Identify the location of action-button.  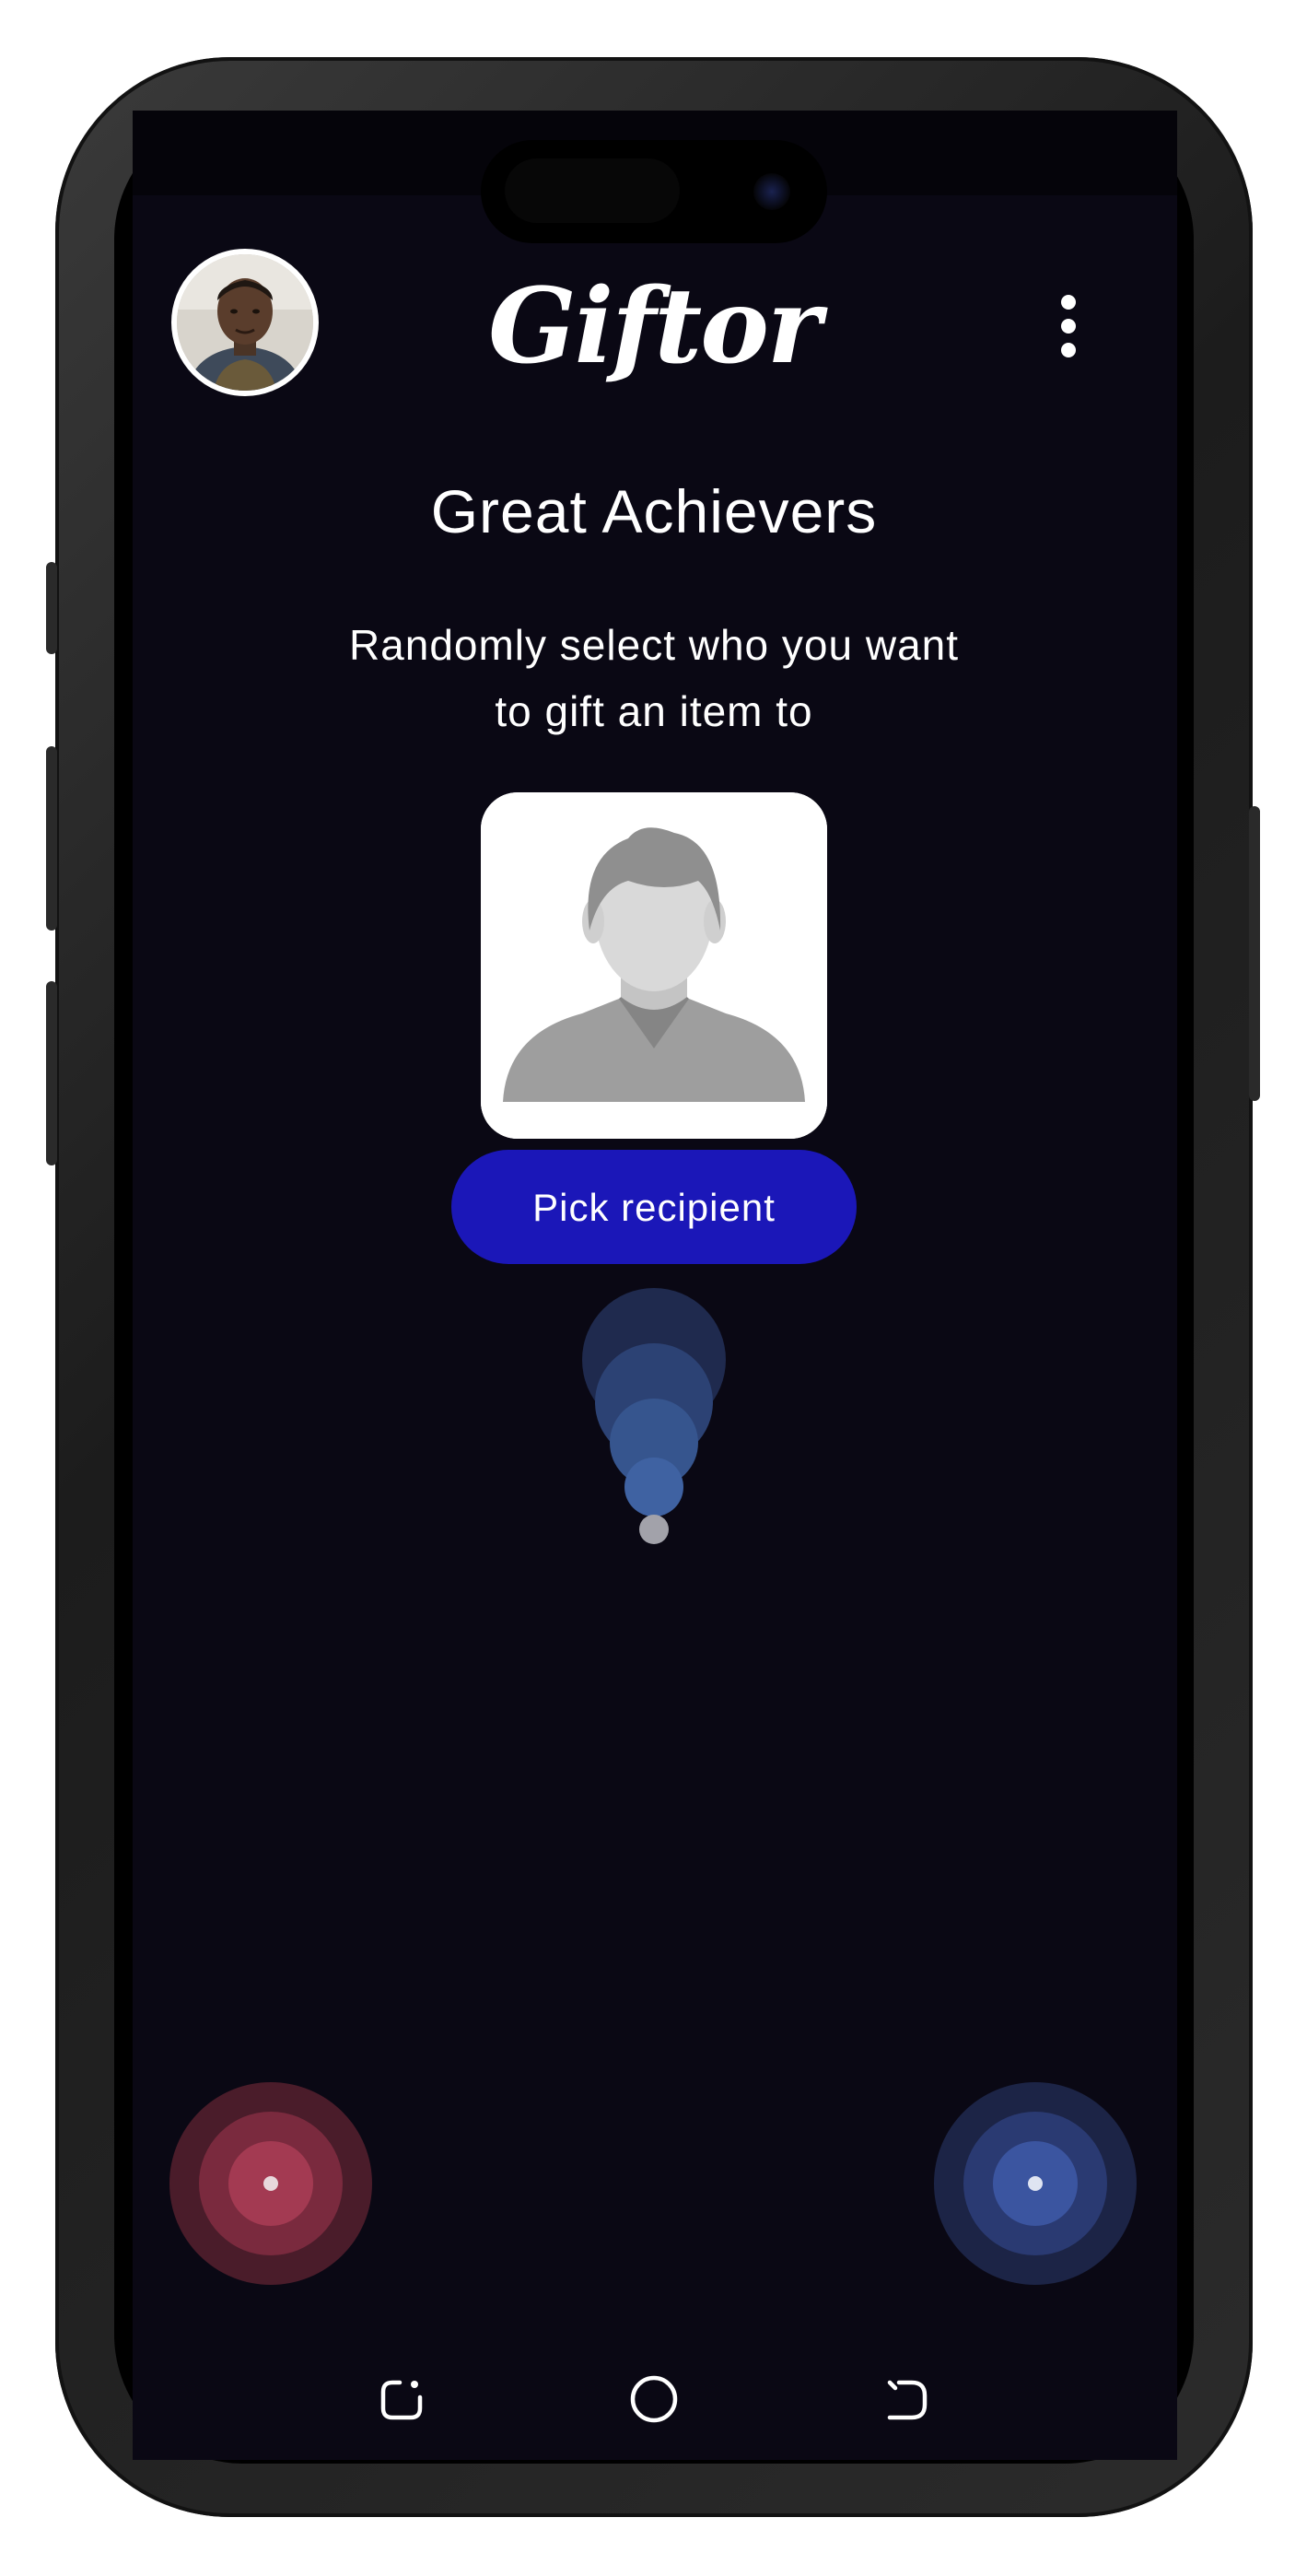
(52, 608).